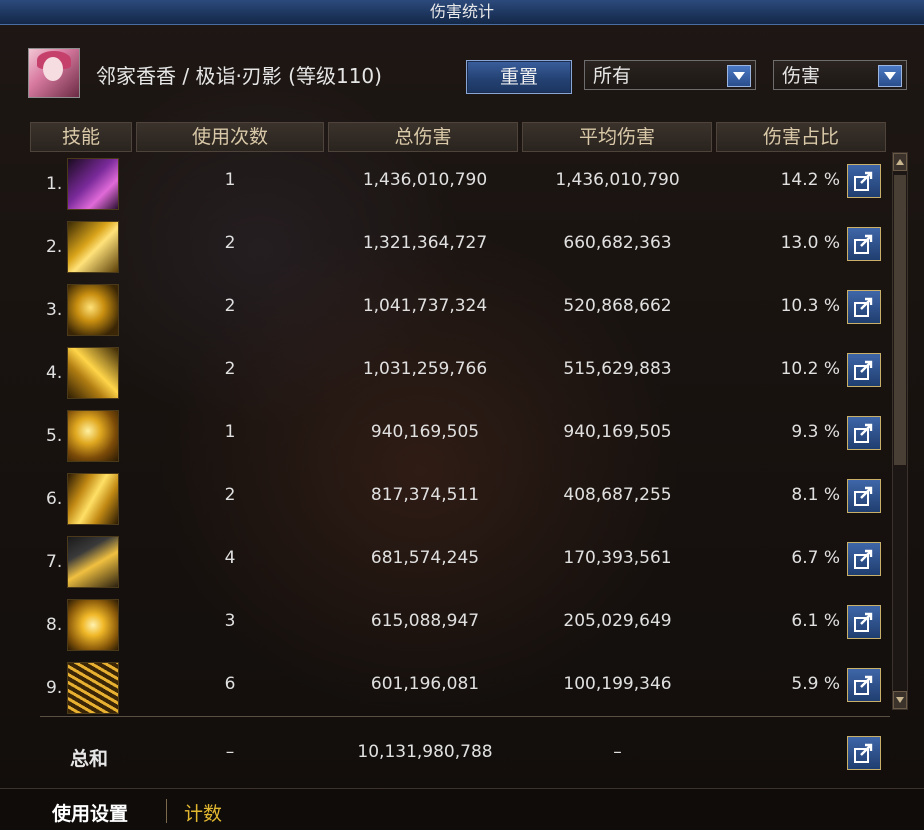 This screenshot has height=830, width=924. Describe the element at coordinates (519, 77) in the screenshot. I see `reset-button: 重置` at that location.